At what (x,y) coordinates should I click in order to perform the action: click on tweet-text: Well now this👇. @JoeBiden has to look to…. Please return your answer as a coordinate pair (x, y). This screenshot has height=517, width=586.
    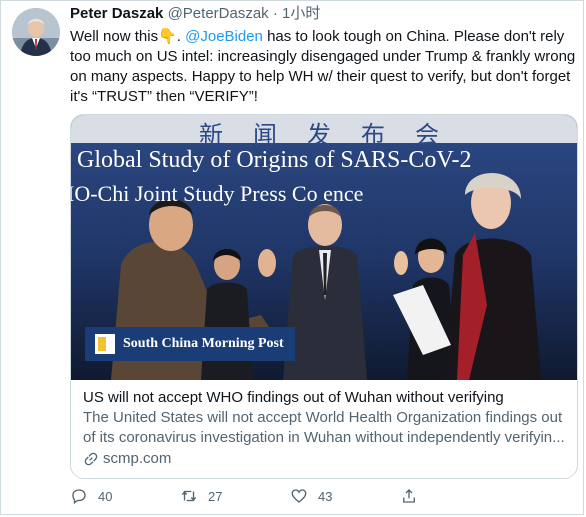
    Looking at the image, I should click on (325, 67).